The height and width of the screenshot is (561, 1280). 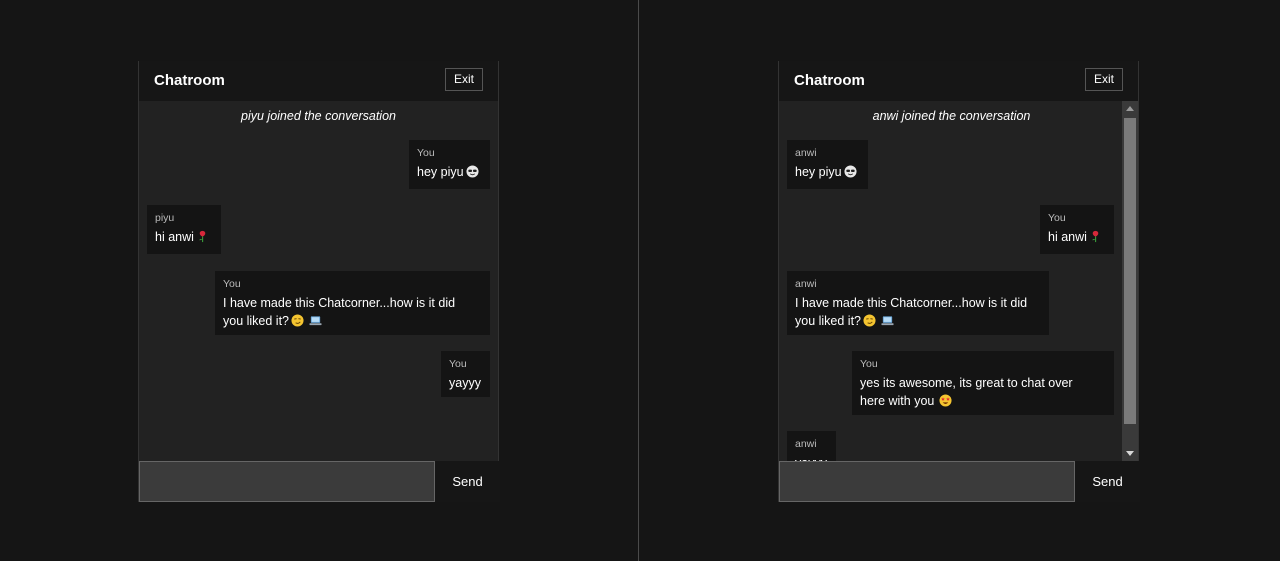 What do you see at coordinates (945, 400) in the screenshot?
I see `star-struck-icon` at bounding box center [945, 400].